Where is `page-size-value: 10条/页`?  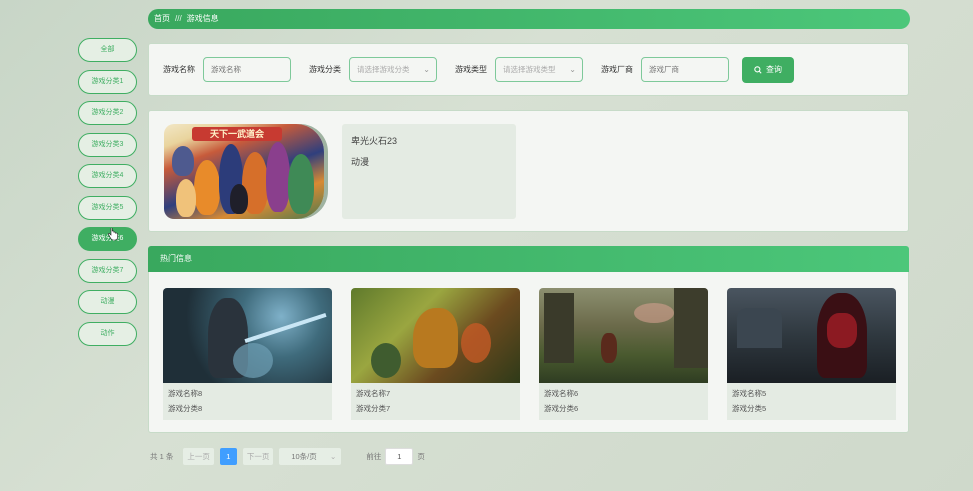 page-size-value: 10条/页 is located at coordinates (304, 456).